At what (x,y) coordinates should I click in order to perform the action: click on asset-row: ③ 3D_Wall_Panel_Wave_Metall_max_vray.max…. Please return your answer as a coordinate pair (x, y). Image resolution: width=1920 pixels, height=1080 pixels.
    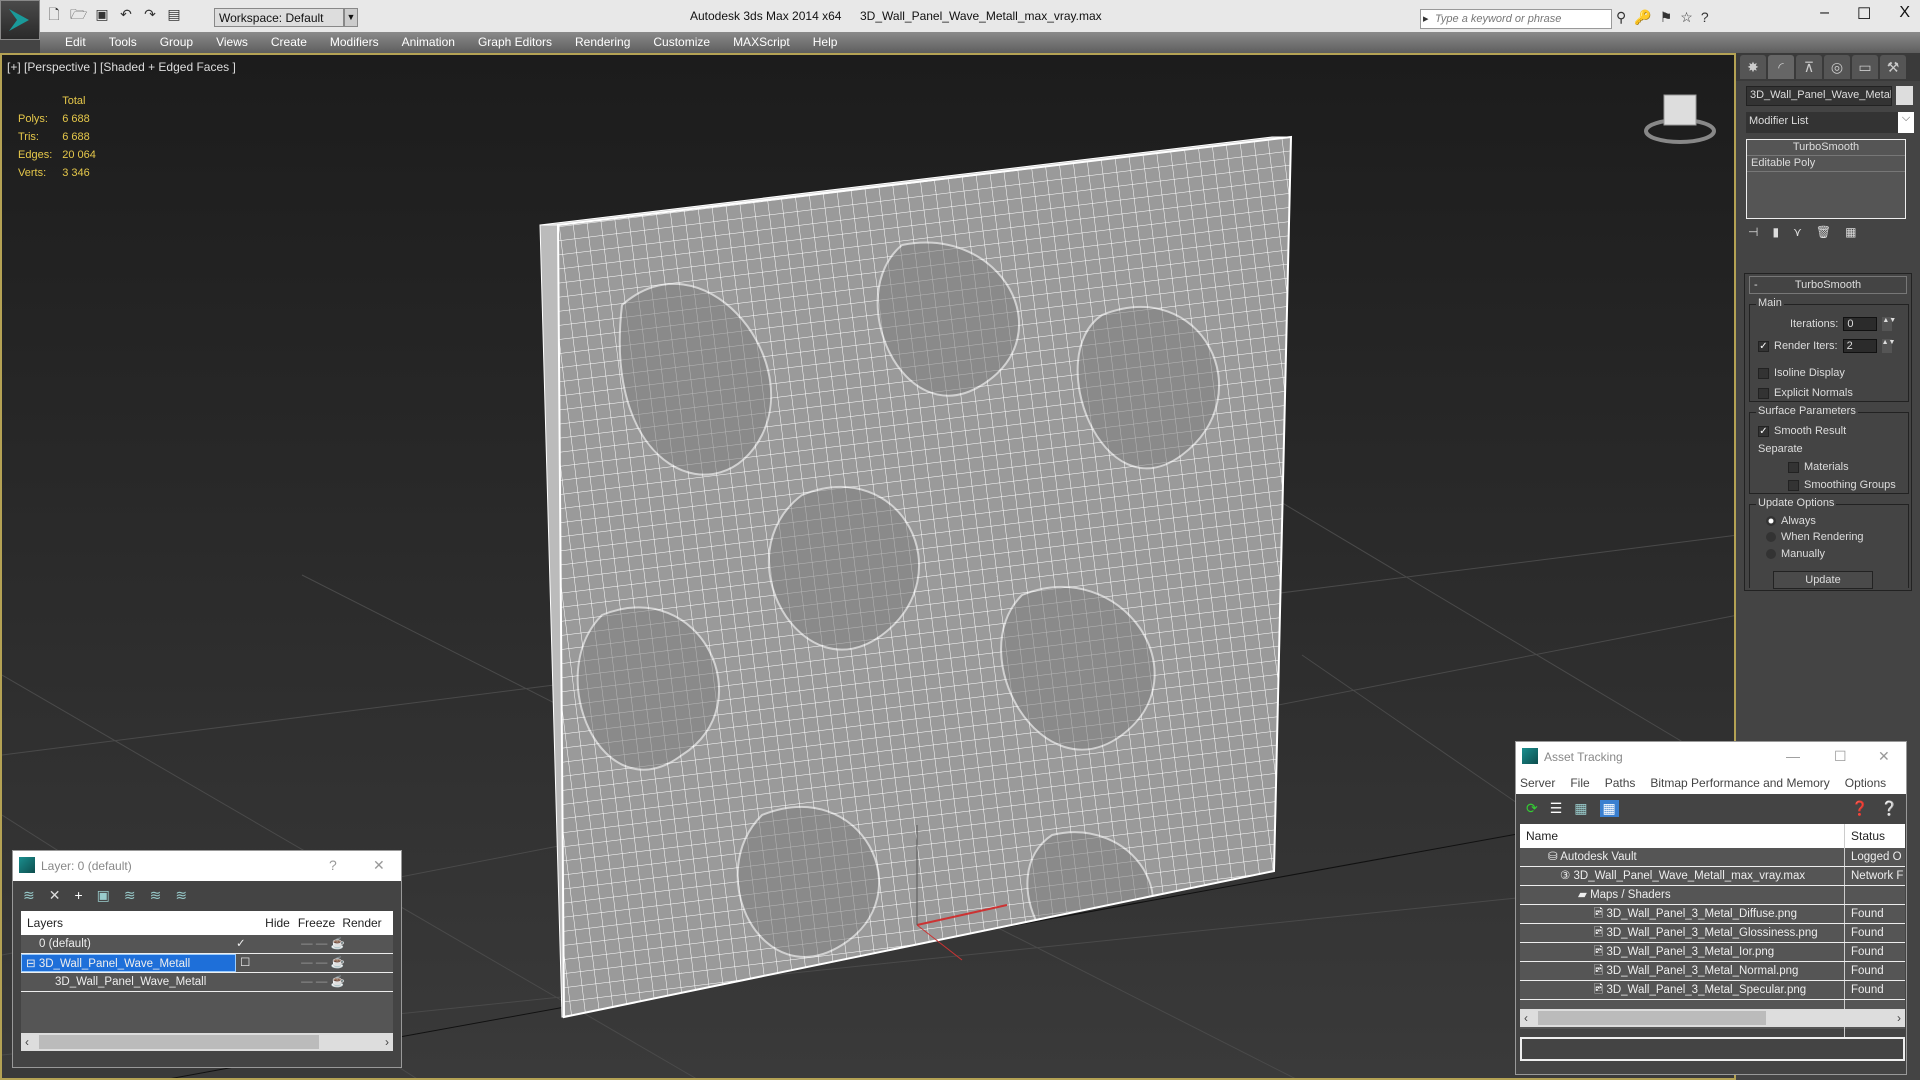
    Looking at the image, I should click on (1712, 876).